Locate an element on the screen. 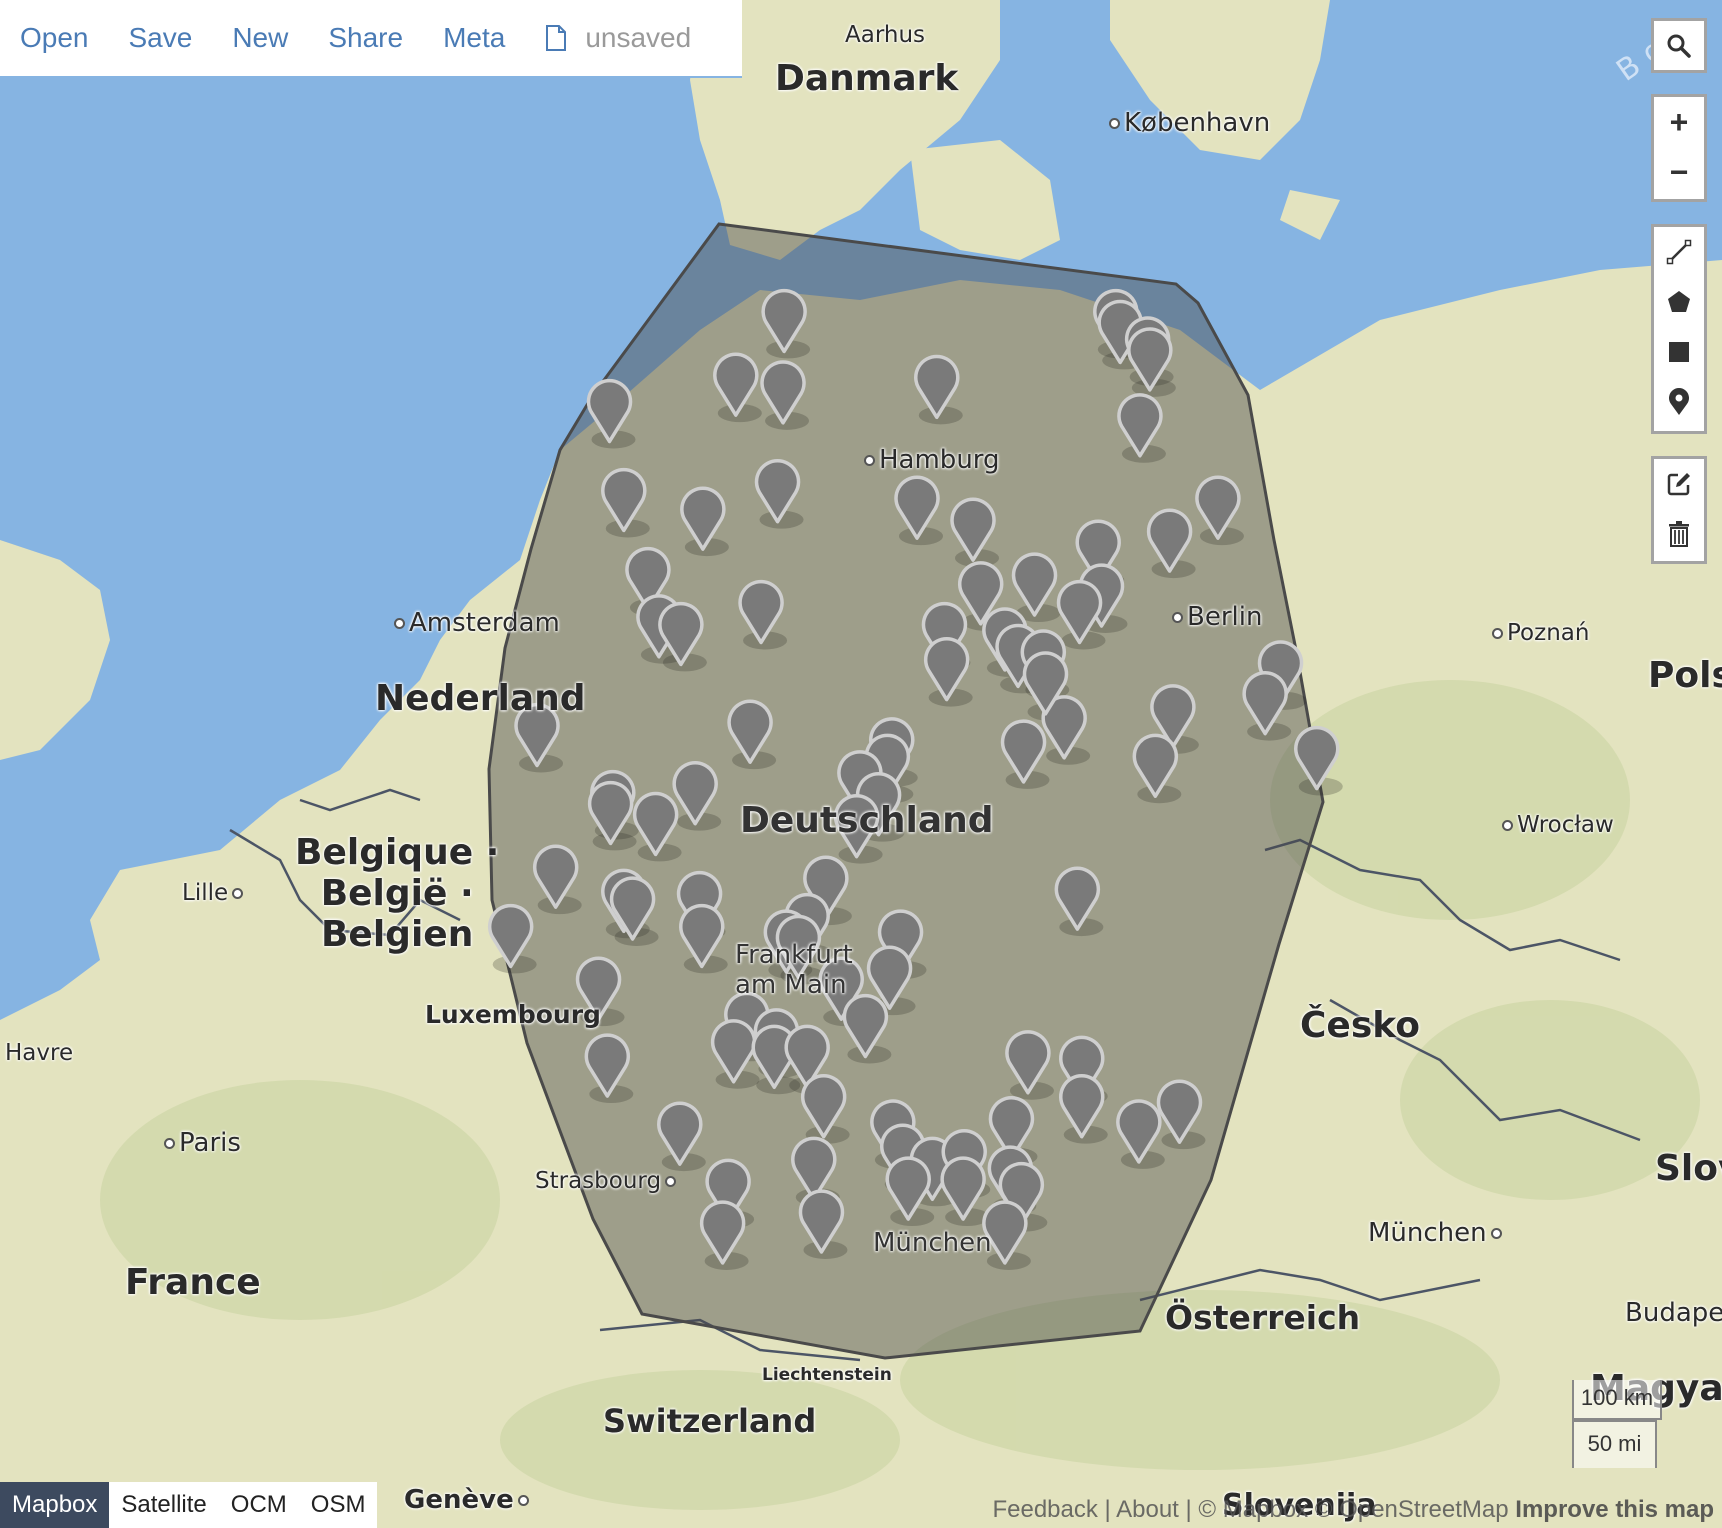 Image resolution: width=1722 pixels, height=1528 pixels. label-amsterdam: Amsterdam is located at coordinates (475, 623).